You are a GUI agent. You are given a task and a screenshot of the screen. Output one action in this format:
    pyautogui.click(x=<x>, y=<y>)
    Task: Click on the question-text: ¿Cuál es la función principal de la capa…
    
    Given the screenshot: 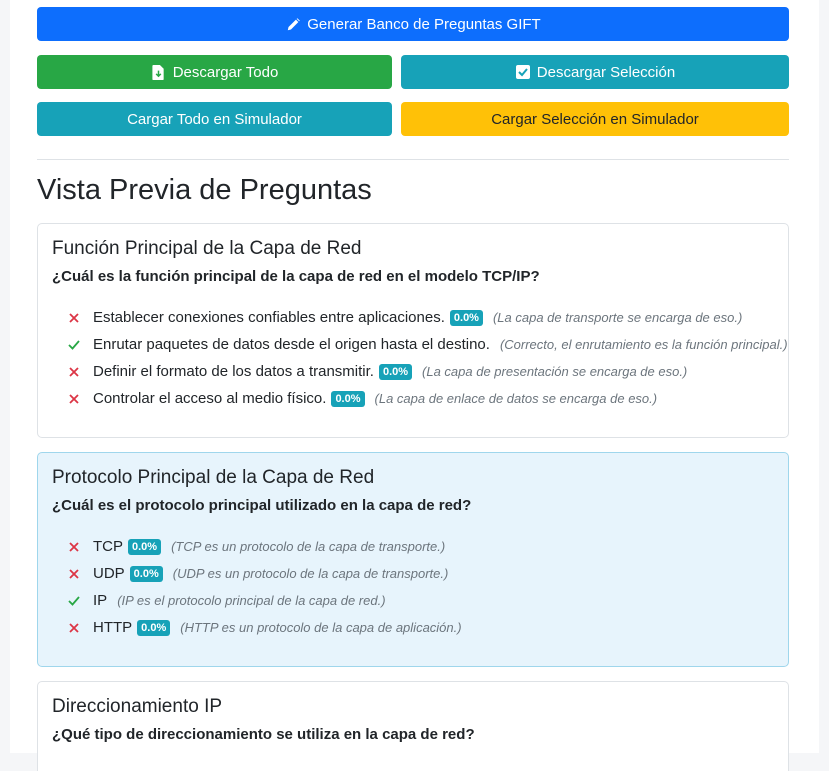 What is the action you would take?
    pyautogui.click(x=296, y=276)
    